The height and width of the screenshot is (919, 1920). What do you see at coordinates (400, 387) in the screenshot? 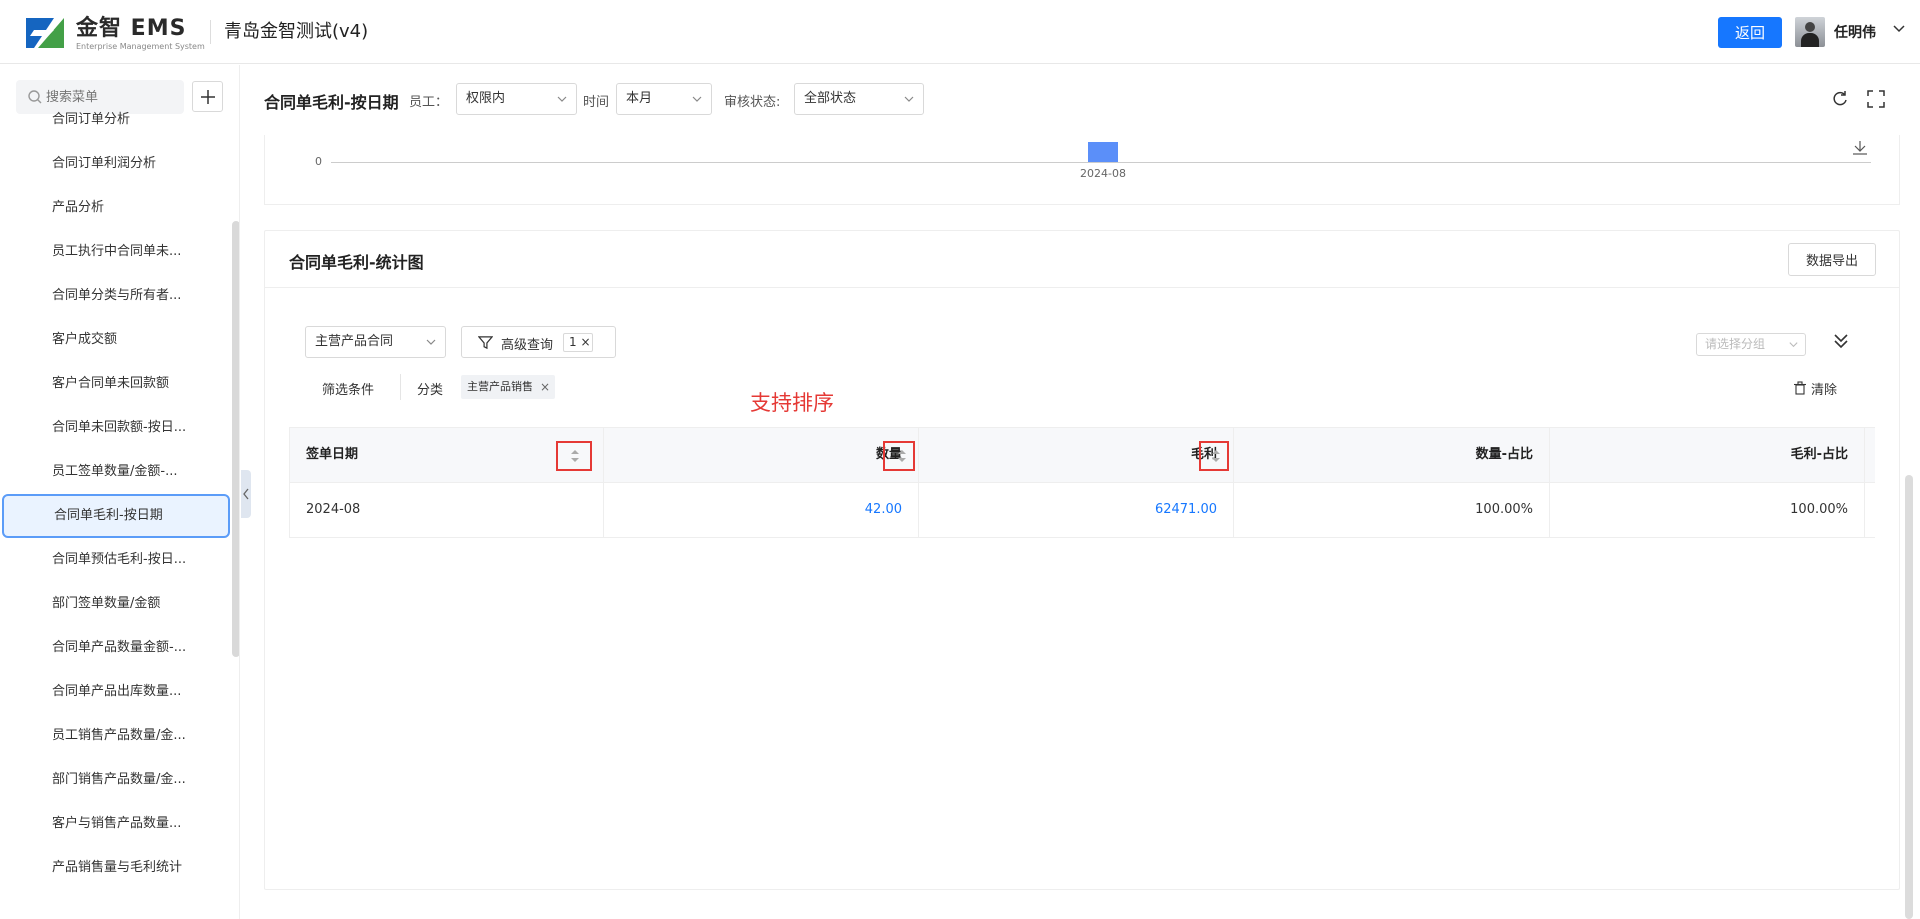
I see `filter-divider` at bounding box center [400, 387].